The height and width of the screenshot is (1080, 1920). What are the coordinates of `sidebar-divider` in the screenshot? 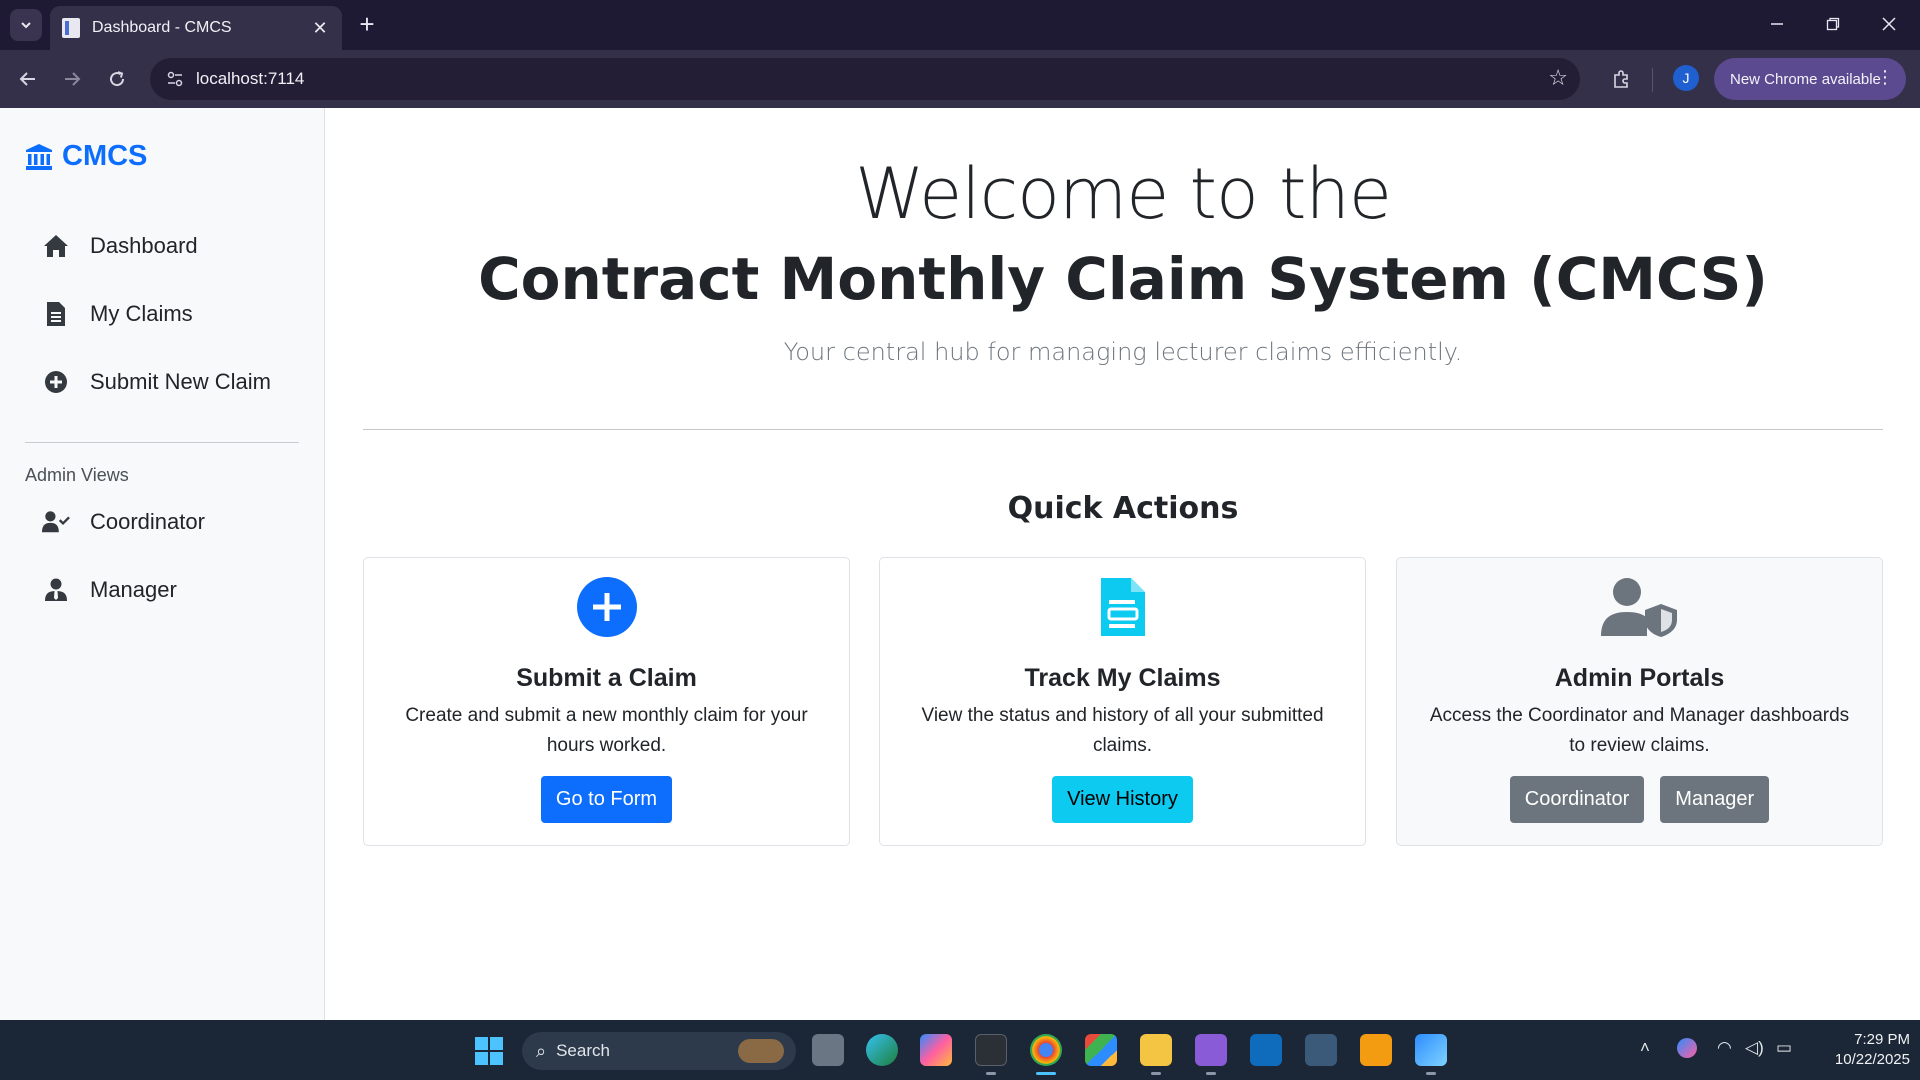 It's located at (162, 442).